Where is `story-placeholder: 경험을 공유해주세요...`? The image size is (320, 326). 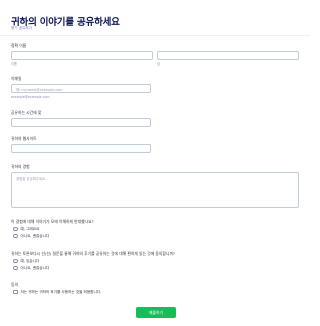
story-placeholder: 경험을 공유해주세요... is located at coordinates (32, 179).